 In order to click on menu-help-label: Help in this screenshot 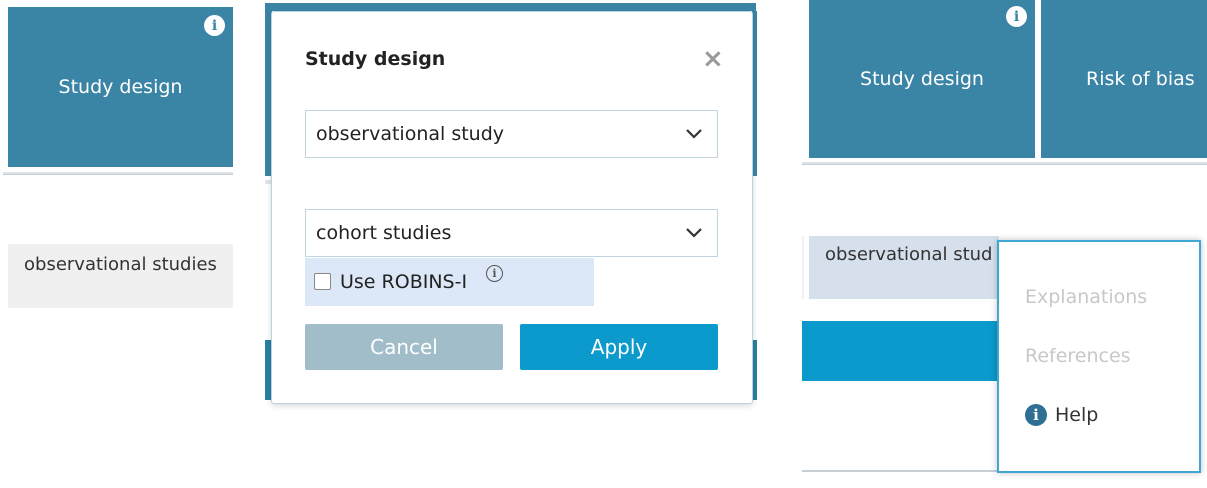, I will do `click(1077, 415)`.